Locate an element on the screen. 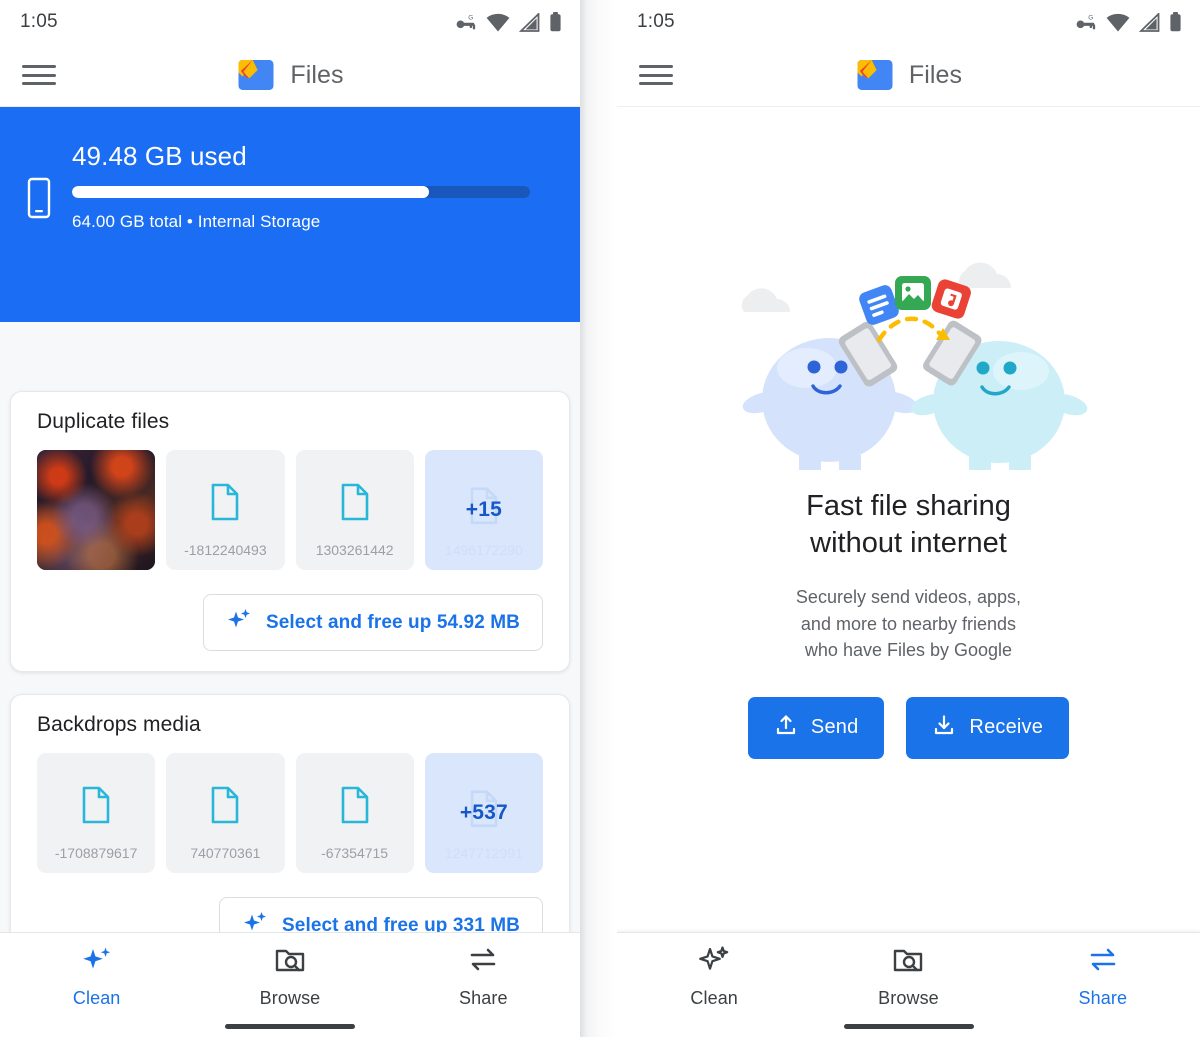 Image resolution: width=1200 pixels, height=1037 pixels. file-tile: 740770361 is located at coordinates (225, 813).